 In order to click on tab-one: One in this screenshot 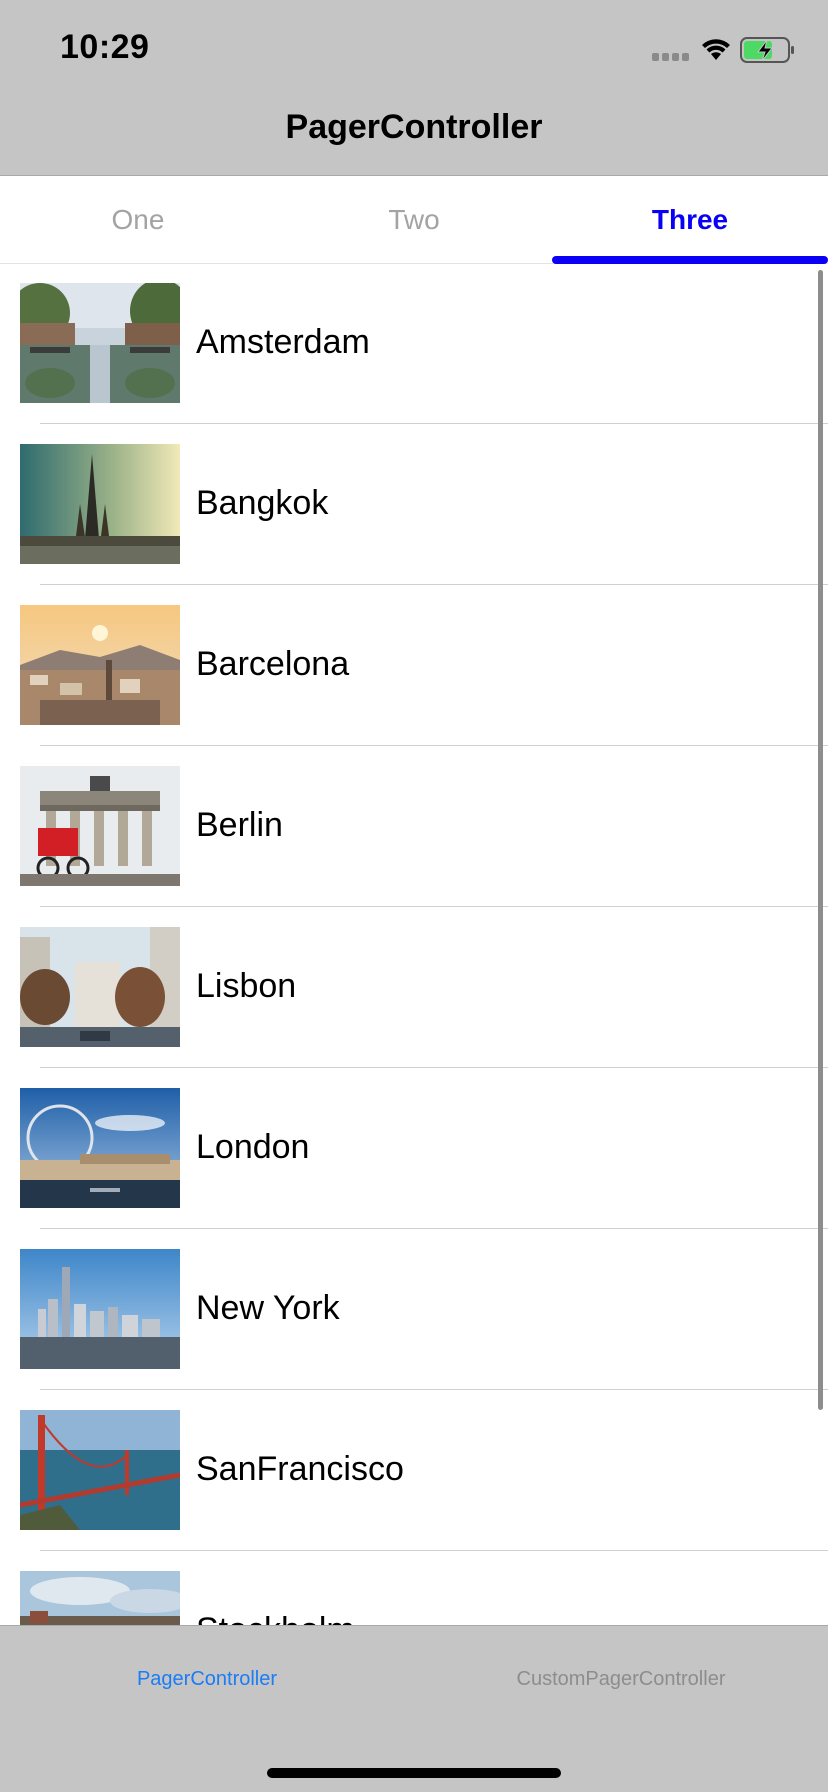, I will do `click(138, 220)`.